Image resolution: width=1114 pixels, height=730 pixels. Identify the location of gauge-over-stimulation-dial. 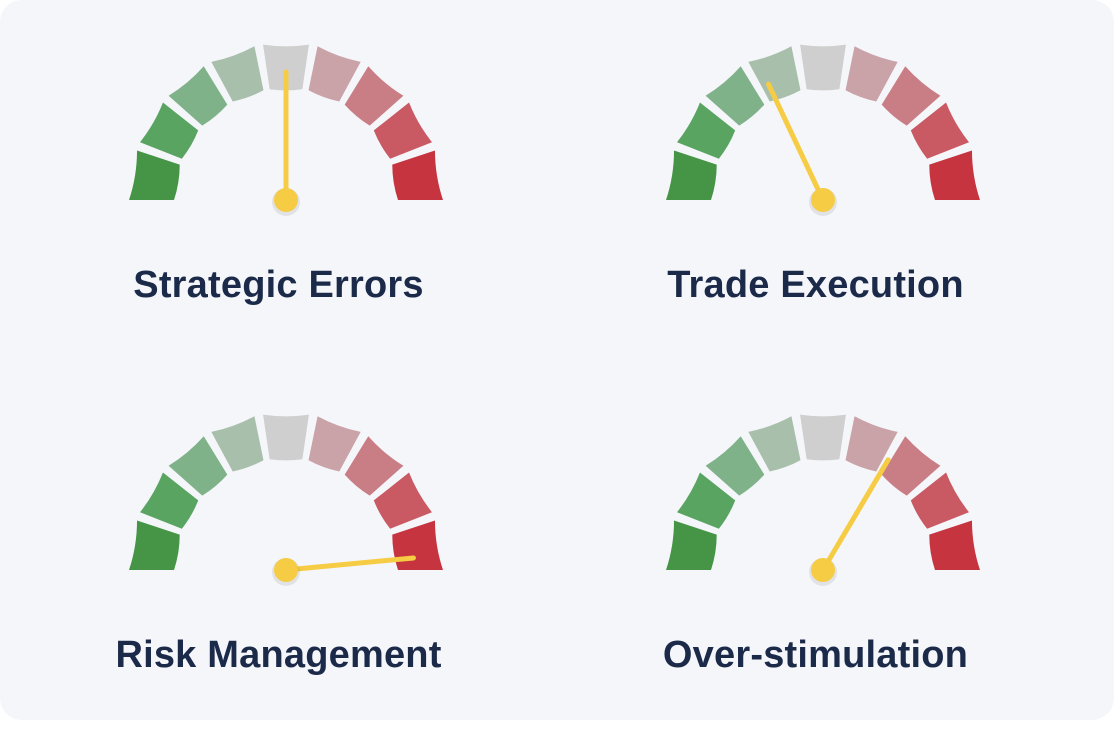
(823, 500).